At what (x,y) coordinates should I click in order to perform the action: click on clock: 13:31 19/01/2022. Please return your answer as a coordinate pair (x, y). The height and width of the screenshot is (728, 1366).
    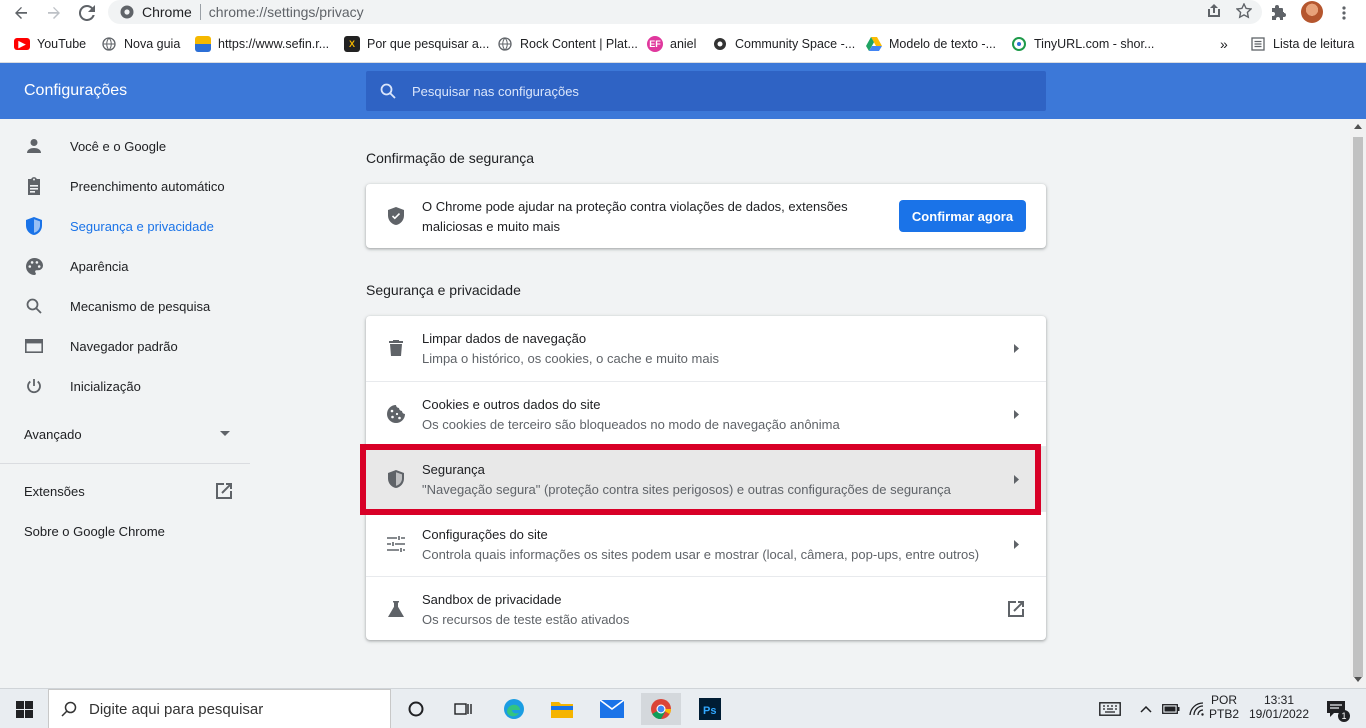
    Looking at the image, I should click on (1279, 707).